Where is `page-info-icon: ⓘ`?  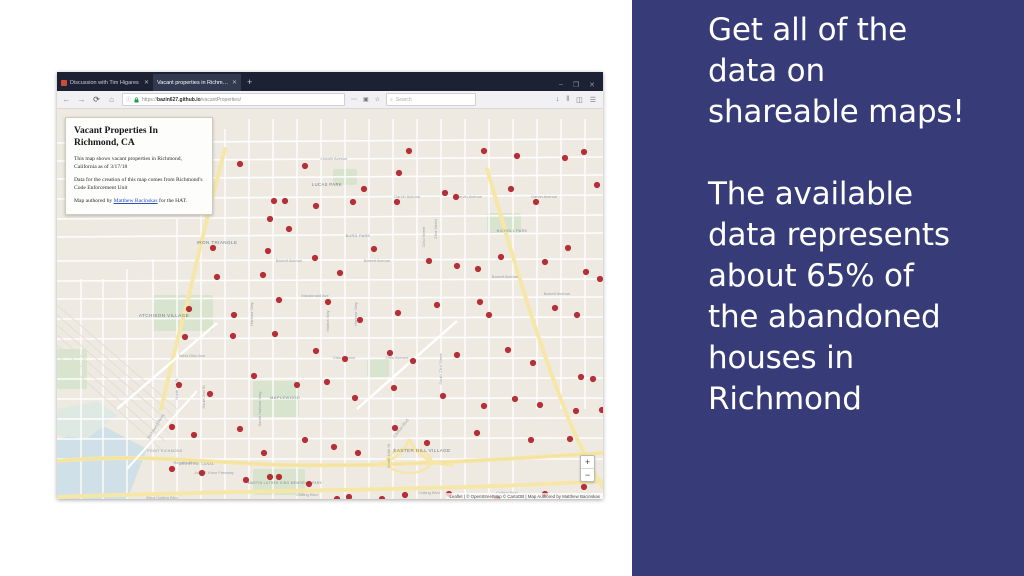
page-info-icon: ⓘ is located at coordinates (128, 99).